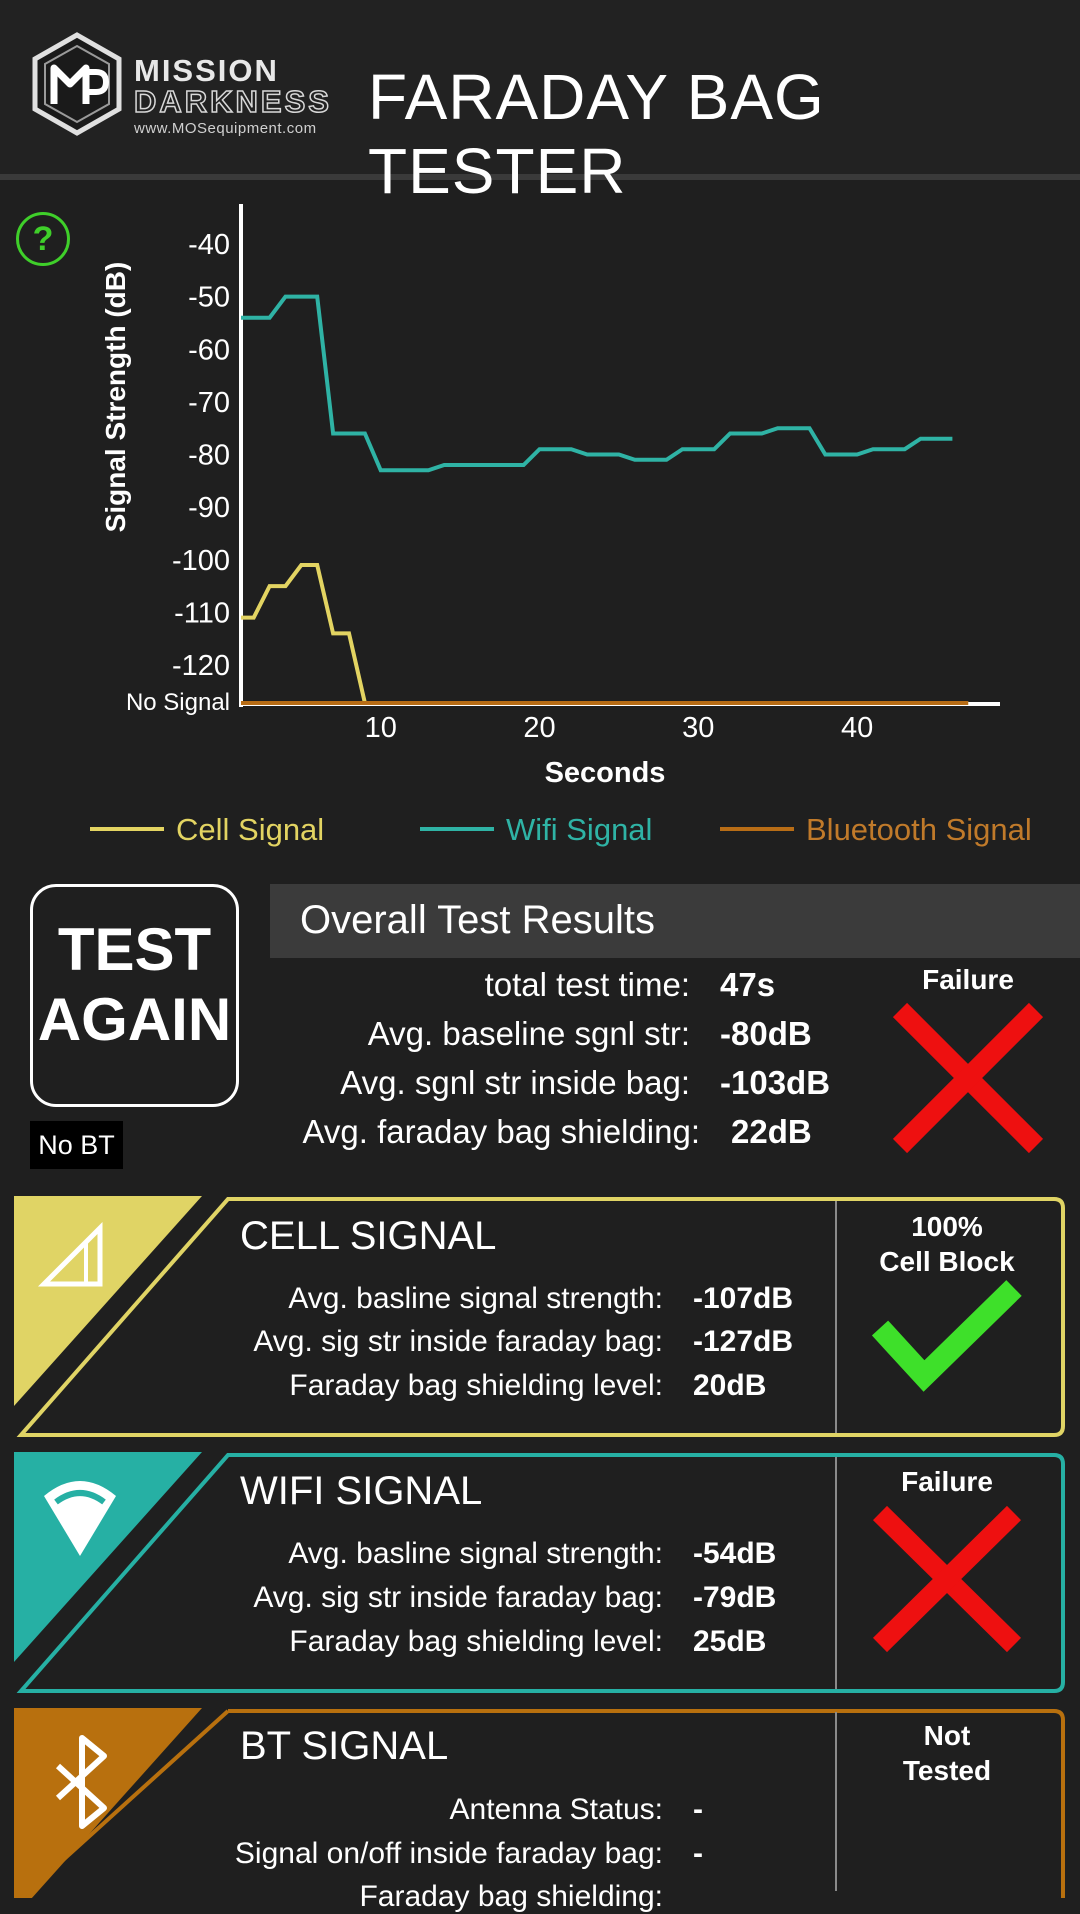  I want to click on chart-y-tick-label: -60, so click(209, 350).